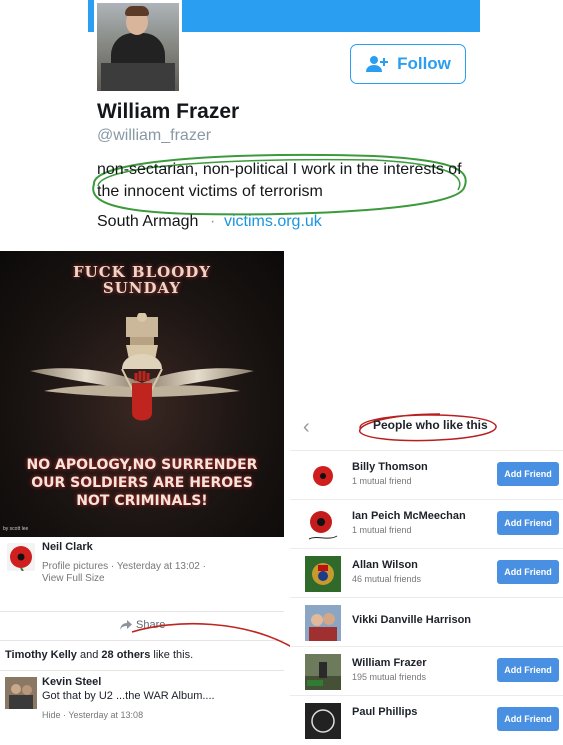 The width and height of the screenshot is (563, 745). I want to click on divider, so click(142, 670).